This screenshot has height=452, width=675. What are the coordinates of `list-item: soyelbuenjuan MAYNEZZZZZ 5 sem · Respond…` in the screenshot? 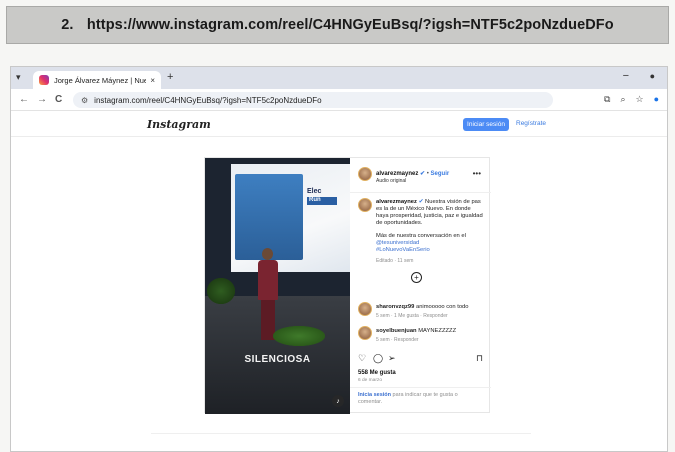 It's located at (431, 335).